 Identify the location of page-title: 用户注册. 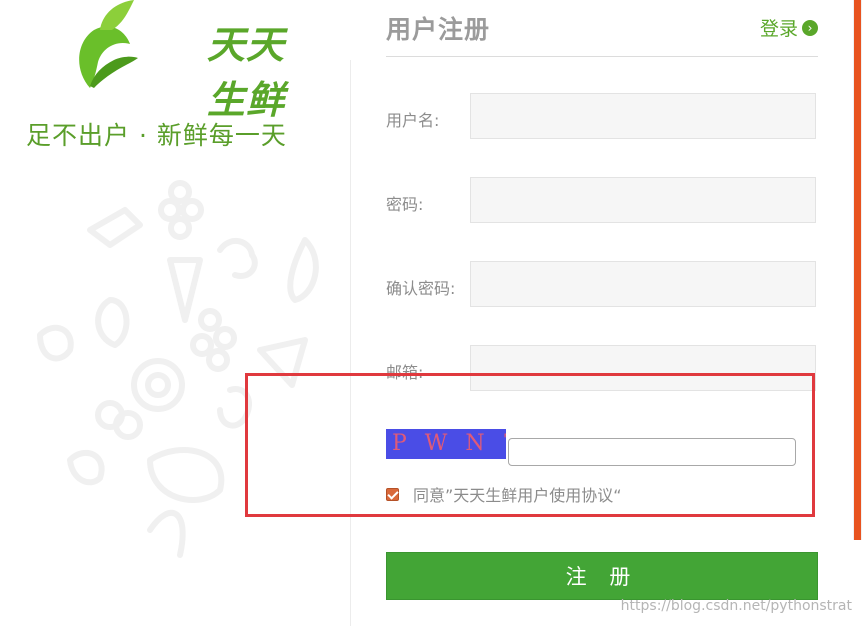
(438, 29).